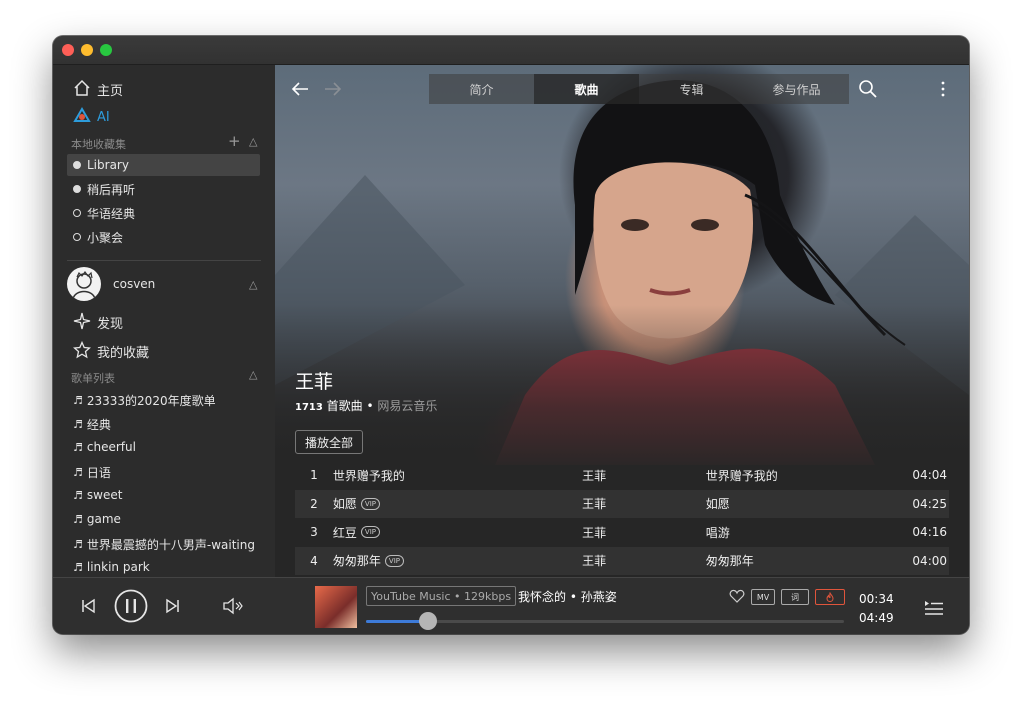 Image resolution: width=1023 pixels, height=706 pixels. What do you see at coordinates (111, 213) in the screenshot?
I see `collection-label: 华语经典` at bounding box center [111, 213].